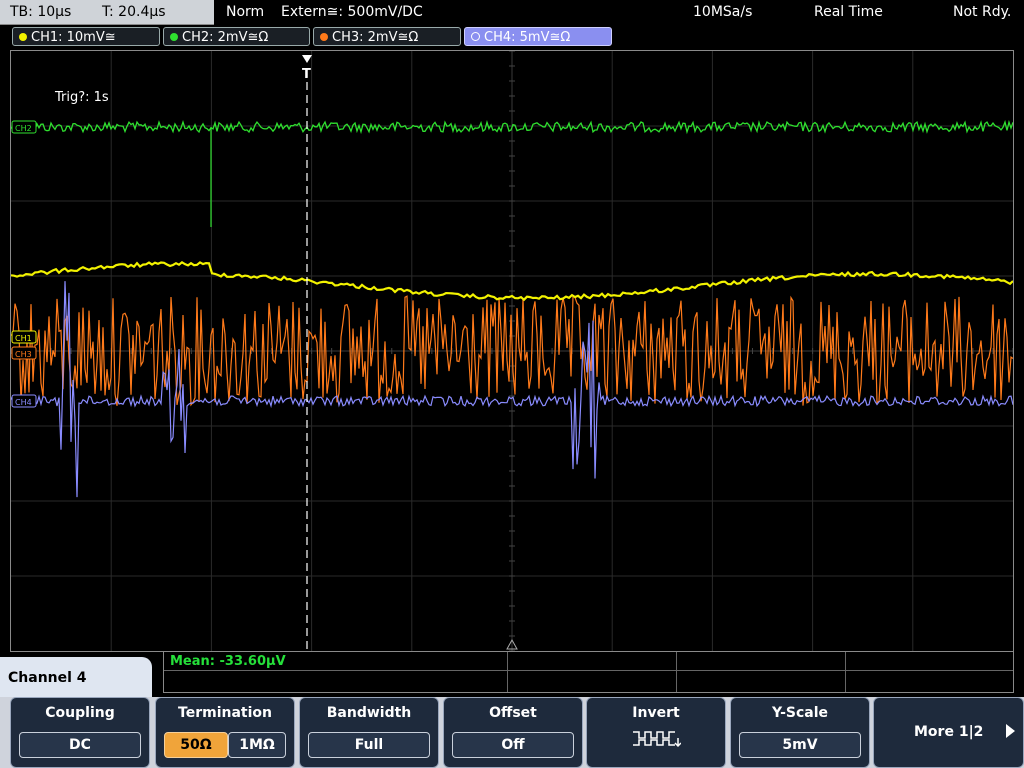 This screenshot has height=768, width=1024. What do you see at coordinates (228, 661) in the screenshot?
I see `mean-measurement: Mean: -33.60µV` at bounding box center [228, 661].